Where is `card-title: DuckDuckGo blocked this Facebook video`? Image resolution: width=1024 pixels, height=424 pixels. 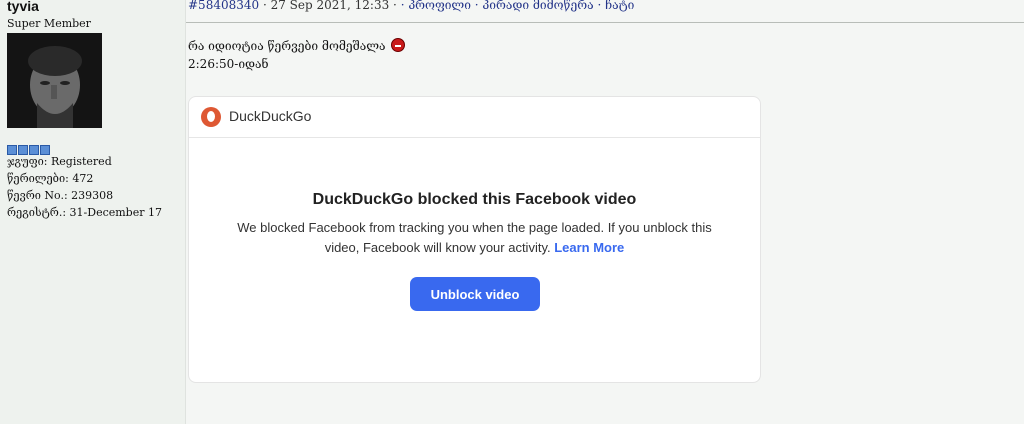
card-title: DuckDuckGo blocked this Facebook video is located at coordinates (474, 199).